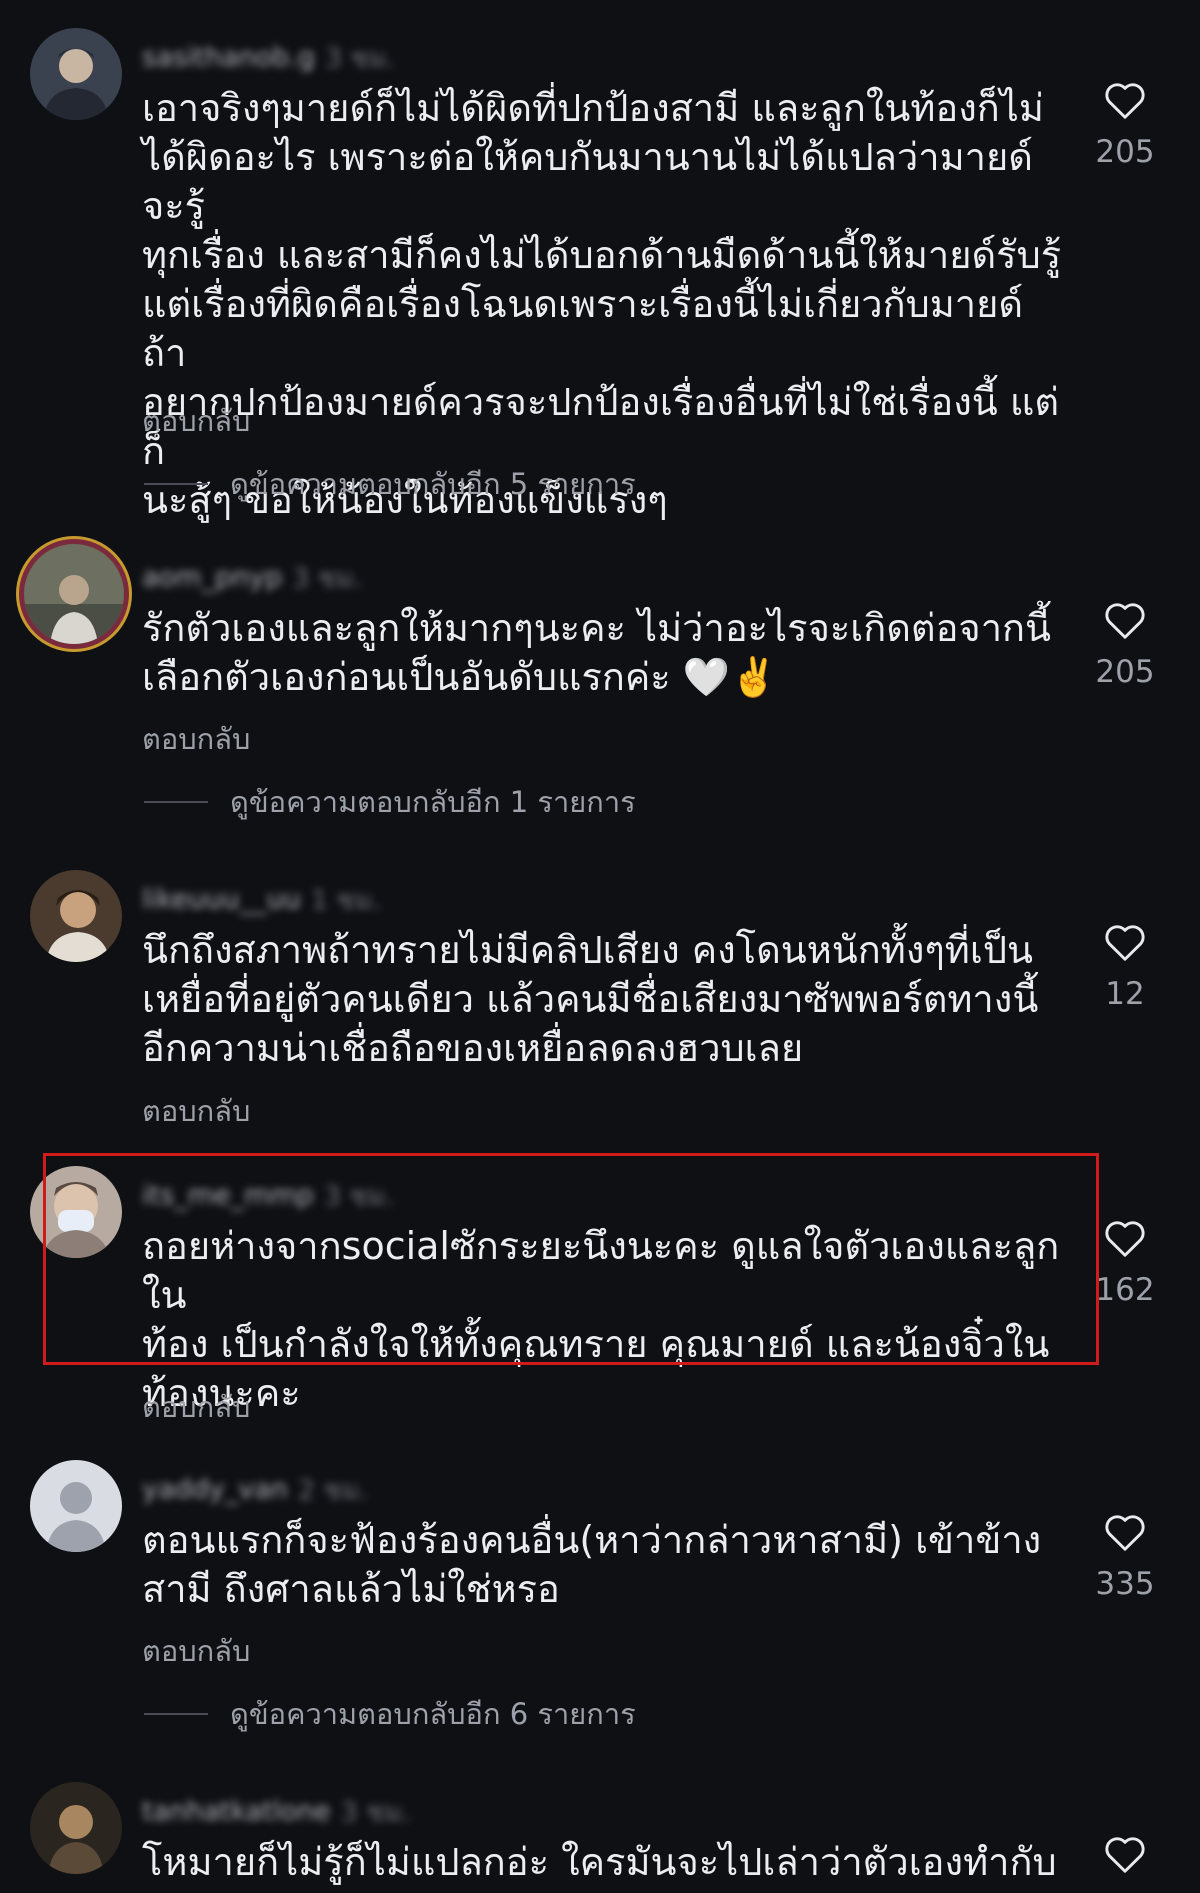 The width and height of the screenshot is (1200, 1893). What do you see at coordinates (1125, 1290) in the screenshot?
I see `like-count: 162` at bounding box center [1125, 1290].